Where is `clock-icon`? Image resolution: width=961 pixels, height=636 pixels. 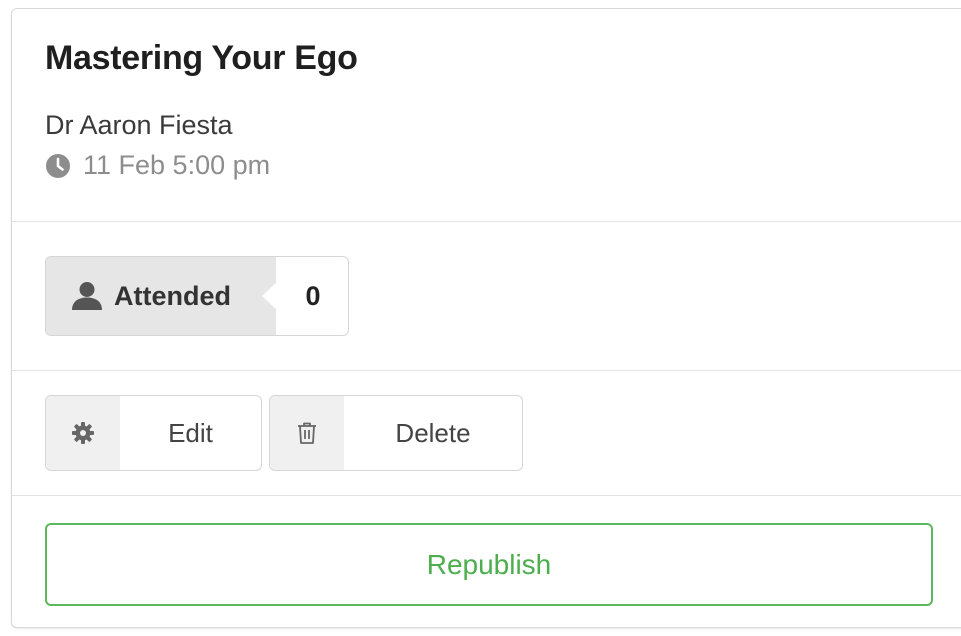
clock-icon is located at coordinates (58, 166).